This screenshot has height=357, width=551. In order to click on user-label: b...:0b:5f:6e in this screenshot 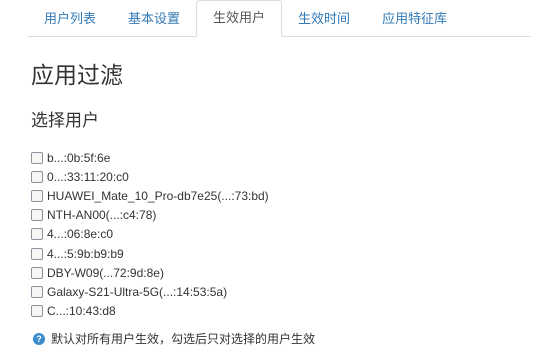, I will do `click(79, 157)`.